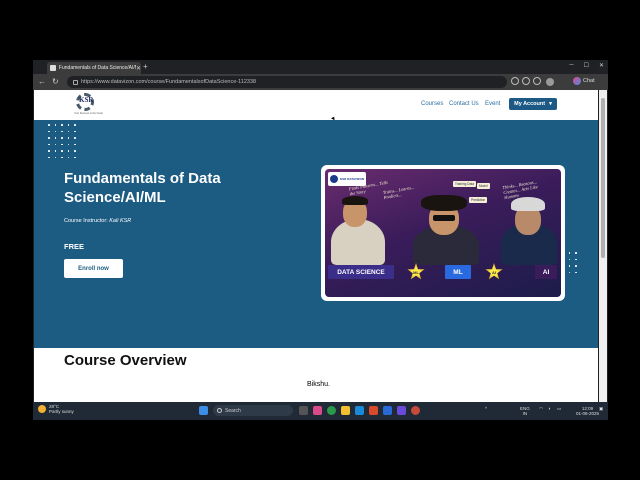 The image size is (640, 480). I want to click on widgets-icon, so click(317, 410).